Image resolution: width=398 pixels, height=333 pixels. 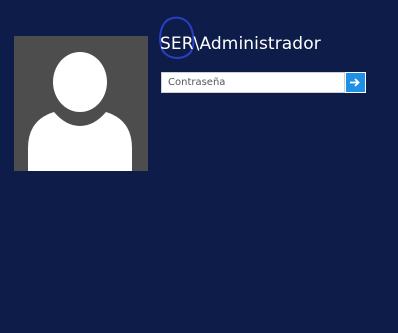 I want to click on user-silhouette-icon, so click(x=80, y=111).